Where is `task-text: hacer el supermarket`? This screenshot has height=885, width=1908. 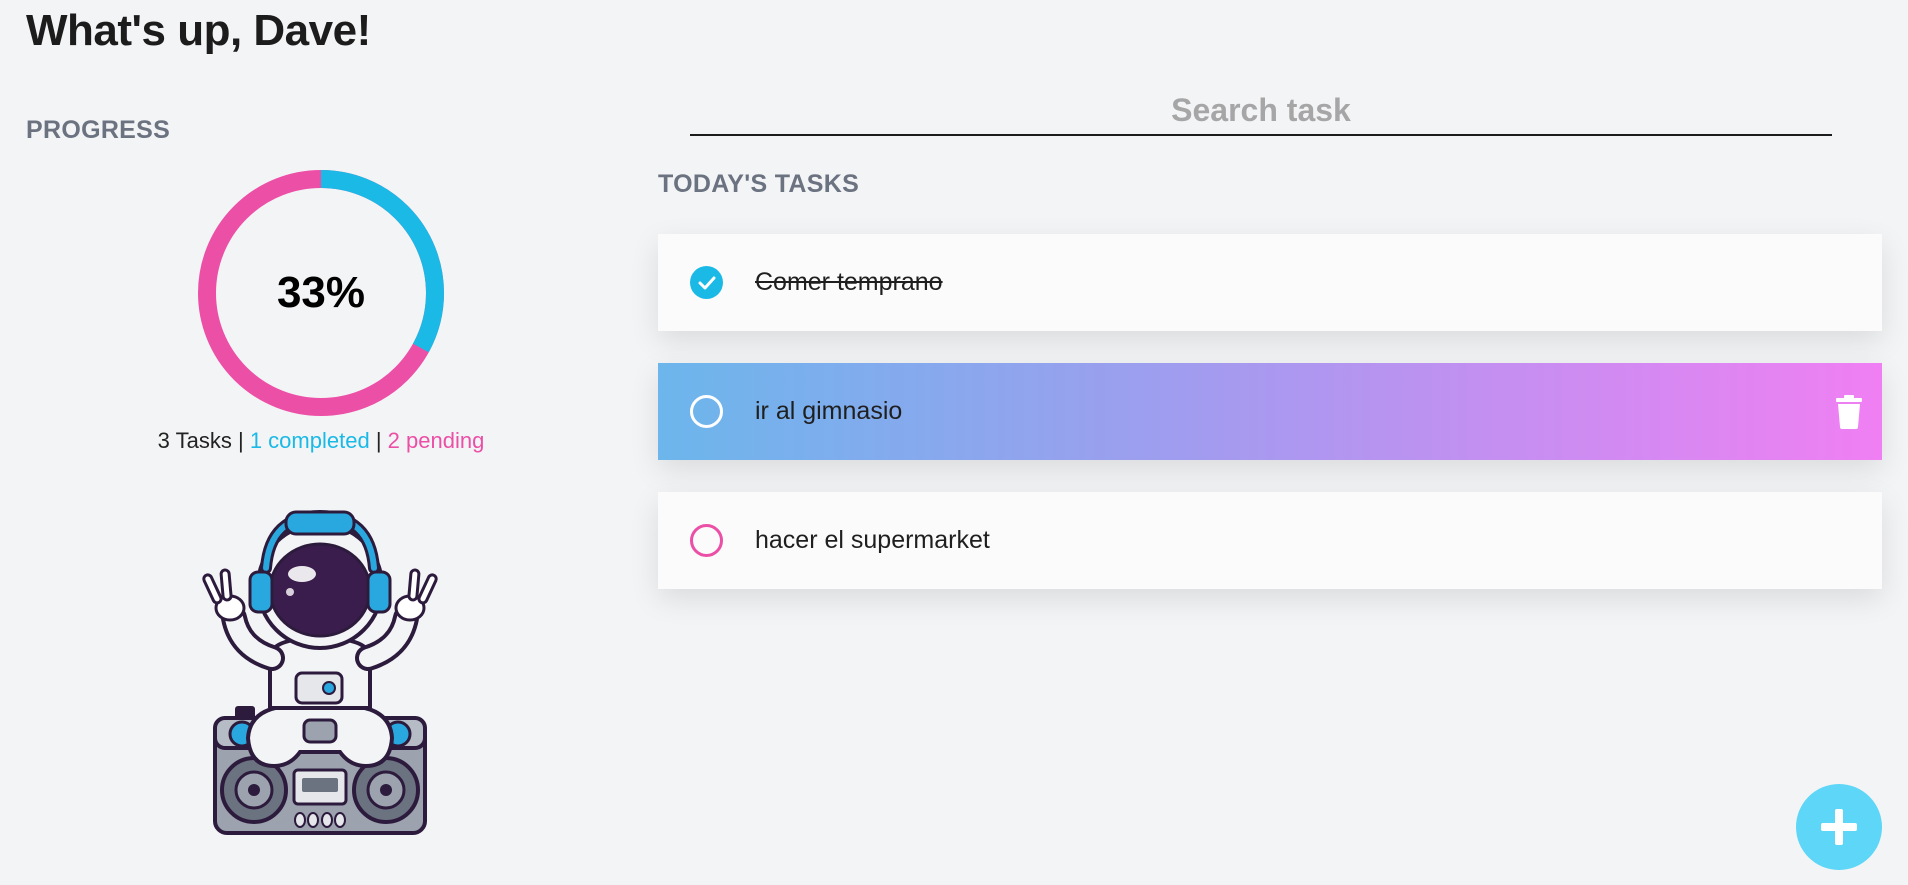 task-text: hacer el supermarket is located at coordinates (872, 540).